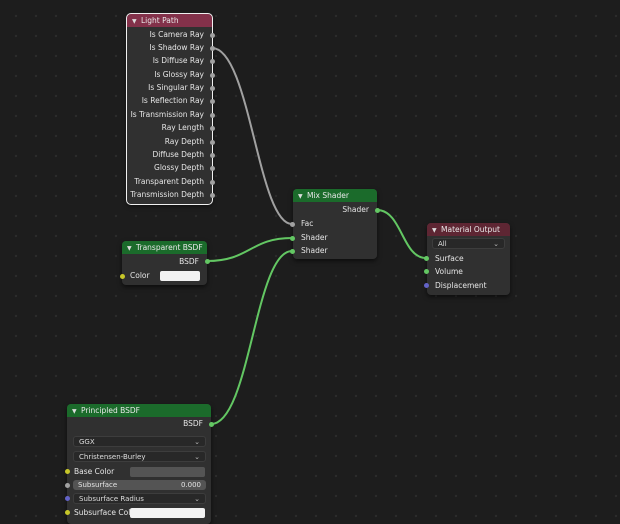 The width and height of the screenshot is (620, 524). Describe the element at coordinates (169, 247) in the screenshot. I see `node-title: Transparent BSDF` at that location.